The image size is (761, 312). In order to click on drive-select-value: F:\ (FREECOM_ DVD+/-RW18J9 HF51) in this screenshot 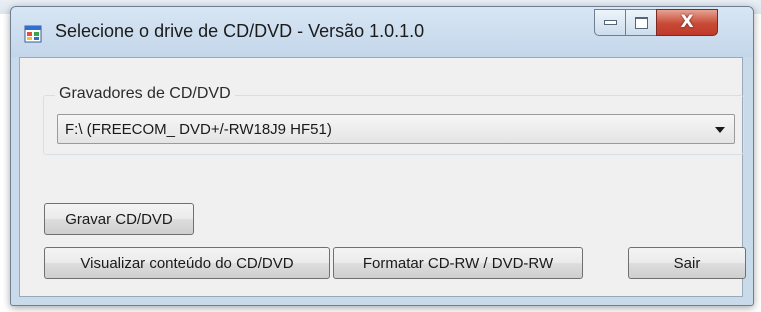, I will do `click(198, 129)`.